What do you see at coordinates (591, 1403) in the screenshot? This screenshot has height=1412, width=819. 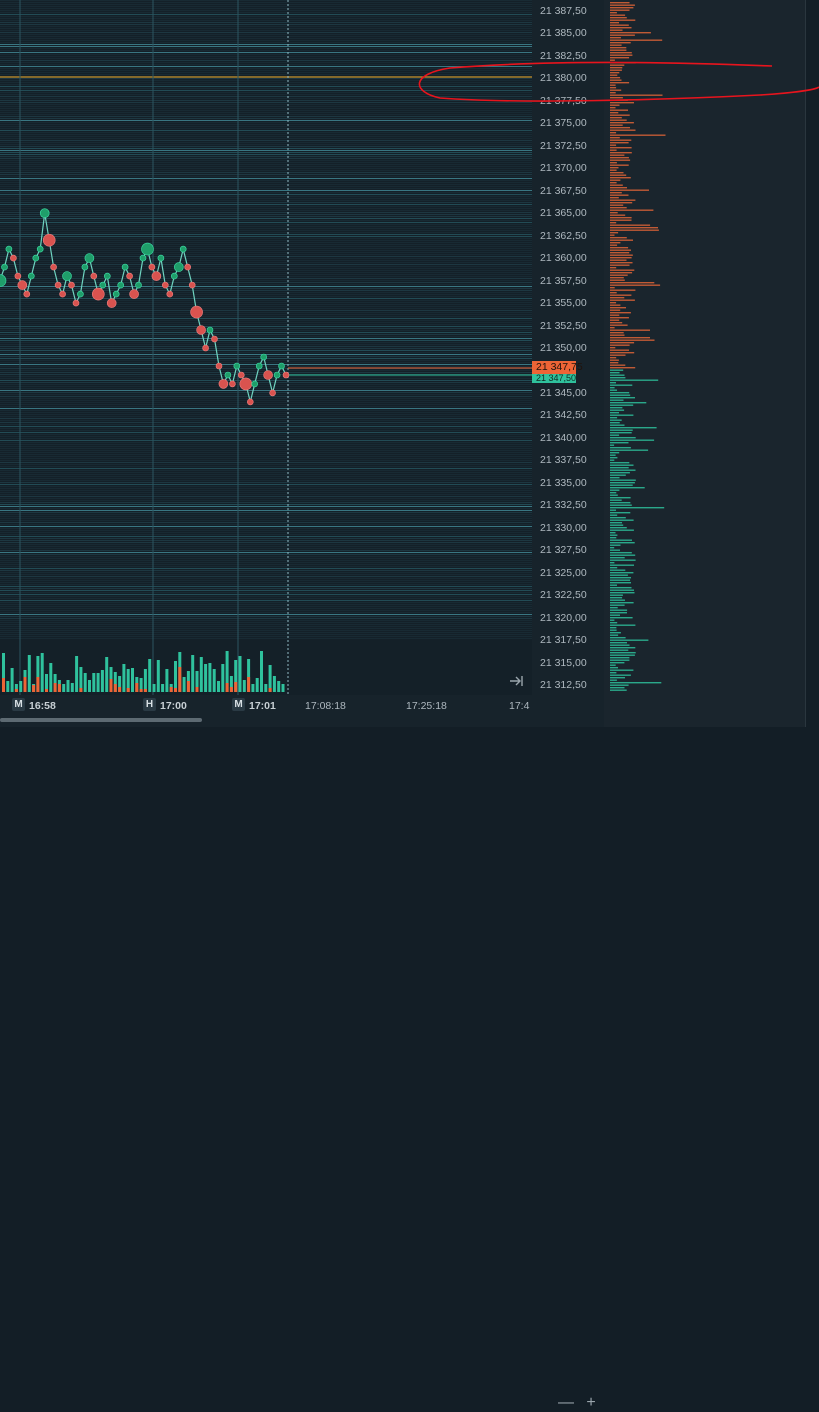 I see `zoom-in-button: +` at bounding box center [591, 1403].